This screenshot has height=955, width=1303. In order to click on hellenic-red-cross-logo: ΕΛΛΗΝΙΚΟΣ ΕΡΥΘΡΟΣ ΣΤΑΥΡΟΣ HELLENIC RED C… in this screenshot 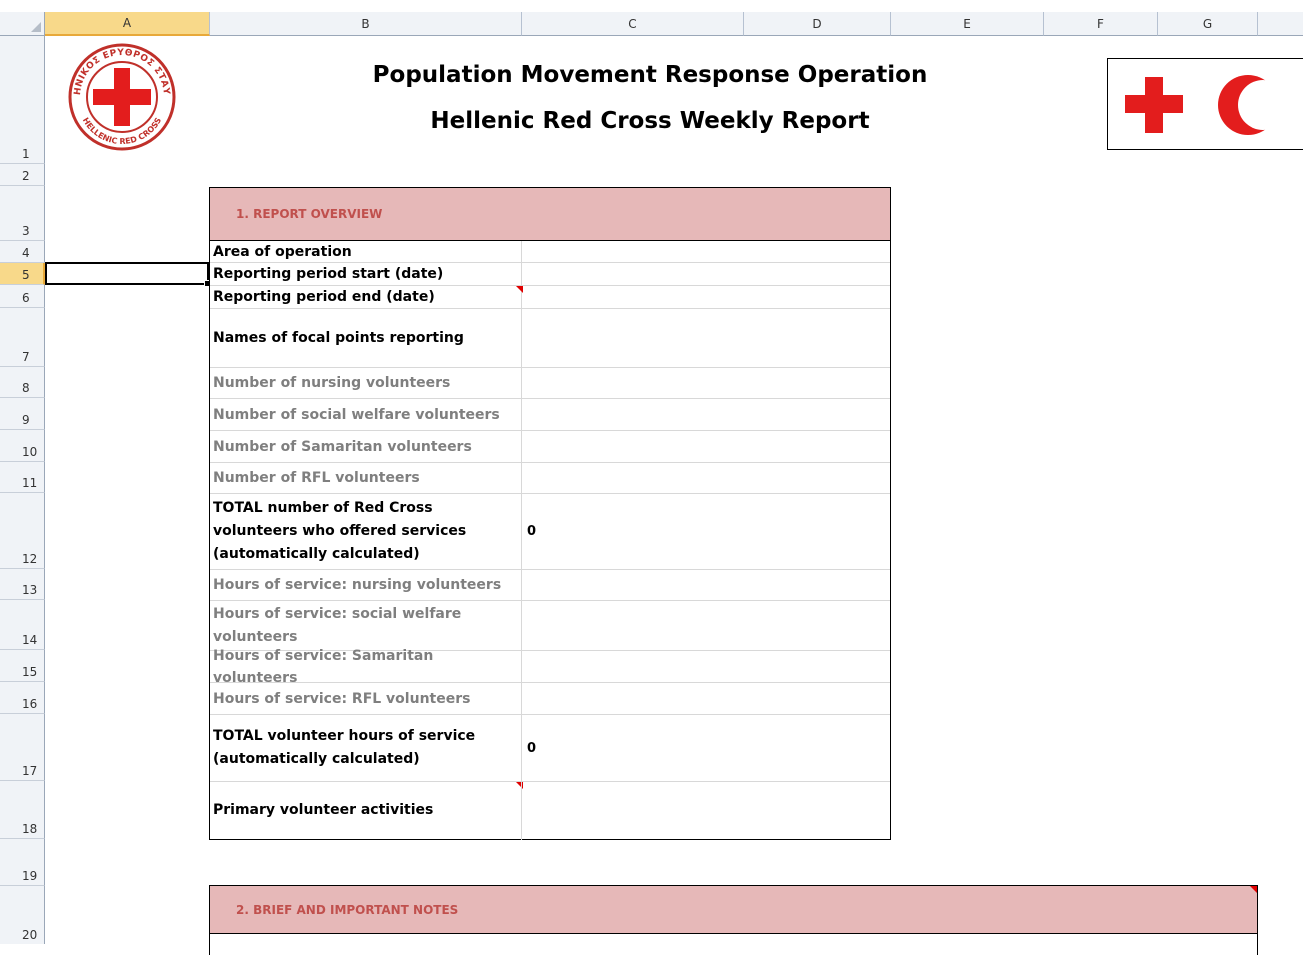, I will do `click(120, 93)`.